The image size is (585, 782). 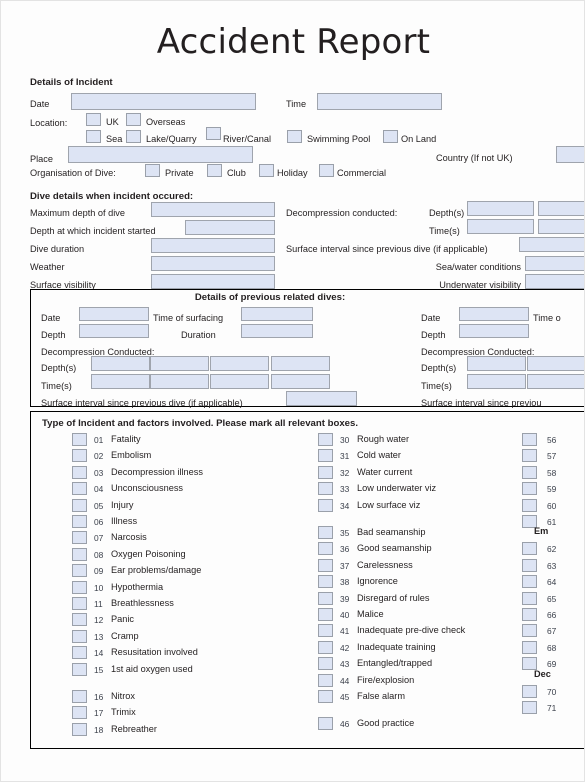 What do you see at coordinates (345, 582) in the screenshot?
I see `incident-number-38: 38` at bounding box center [345, 582].